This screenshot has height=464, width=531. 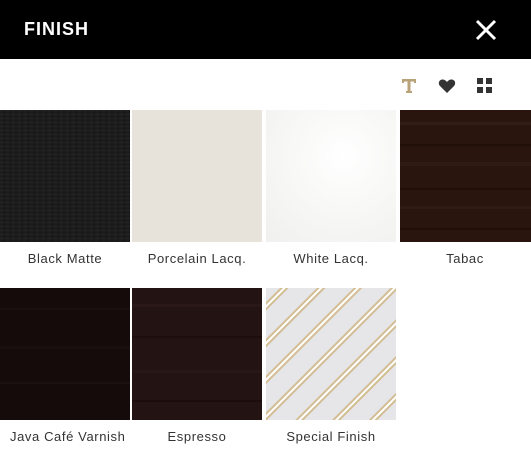 I want to click on finish-label: Black Matte, so click(x=65, y=258).